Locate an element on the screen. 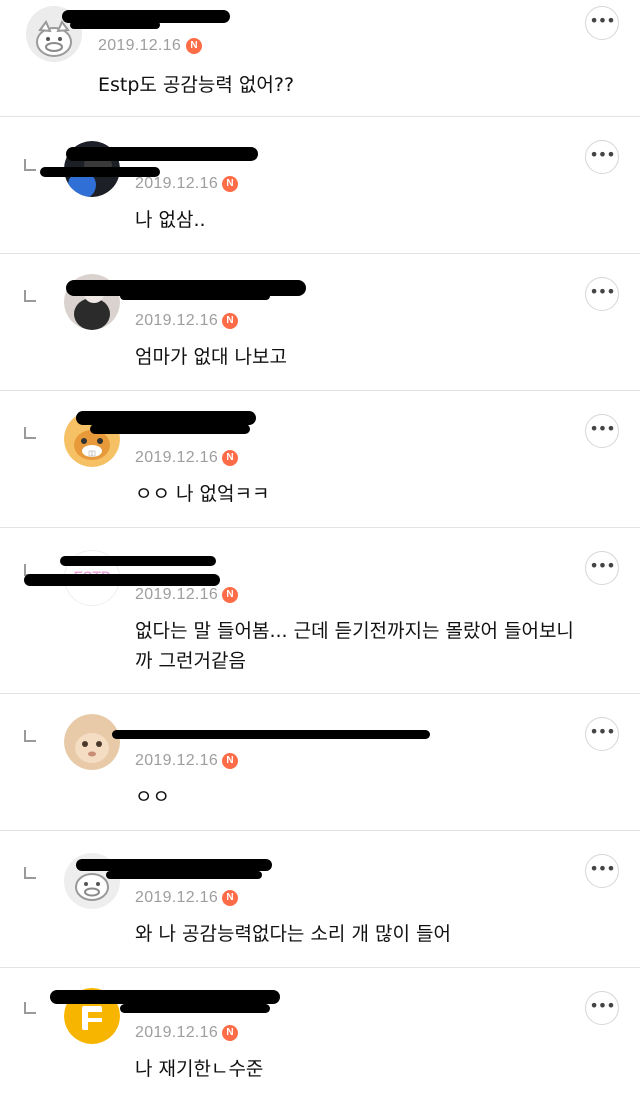 This screenshot has height=1100, width=640. comment-text: Estp도 공감능력 없어?? is located at coordinates (196, 85).